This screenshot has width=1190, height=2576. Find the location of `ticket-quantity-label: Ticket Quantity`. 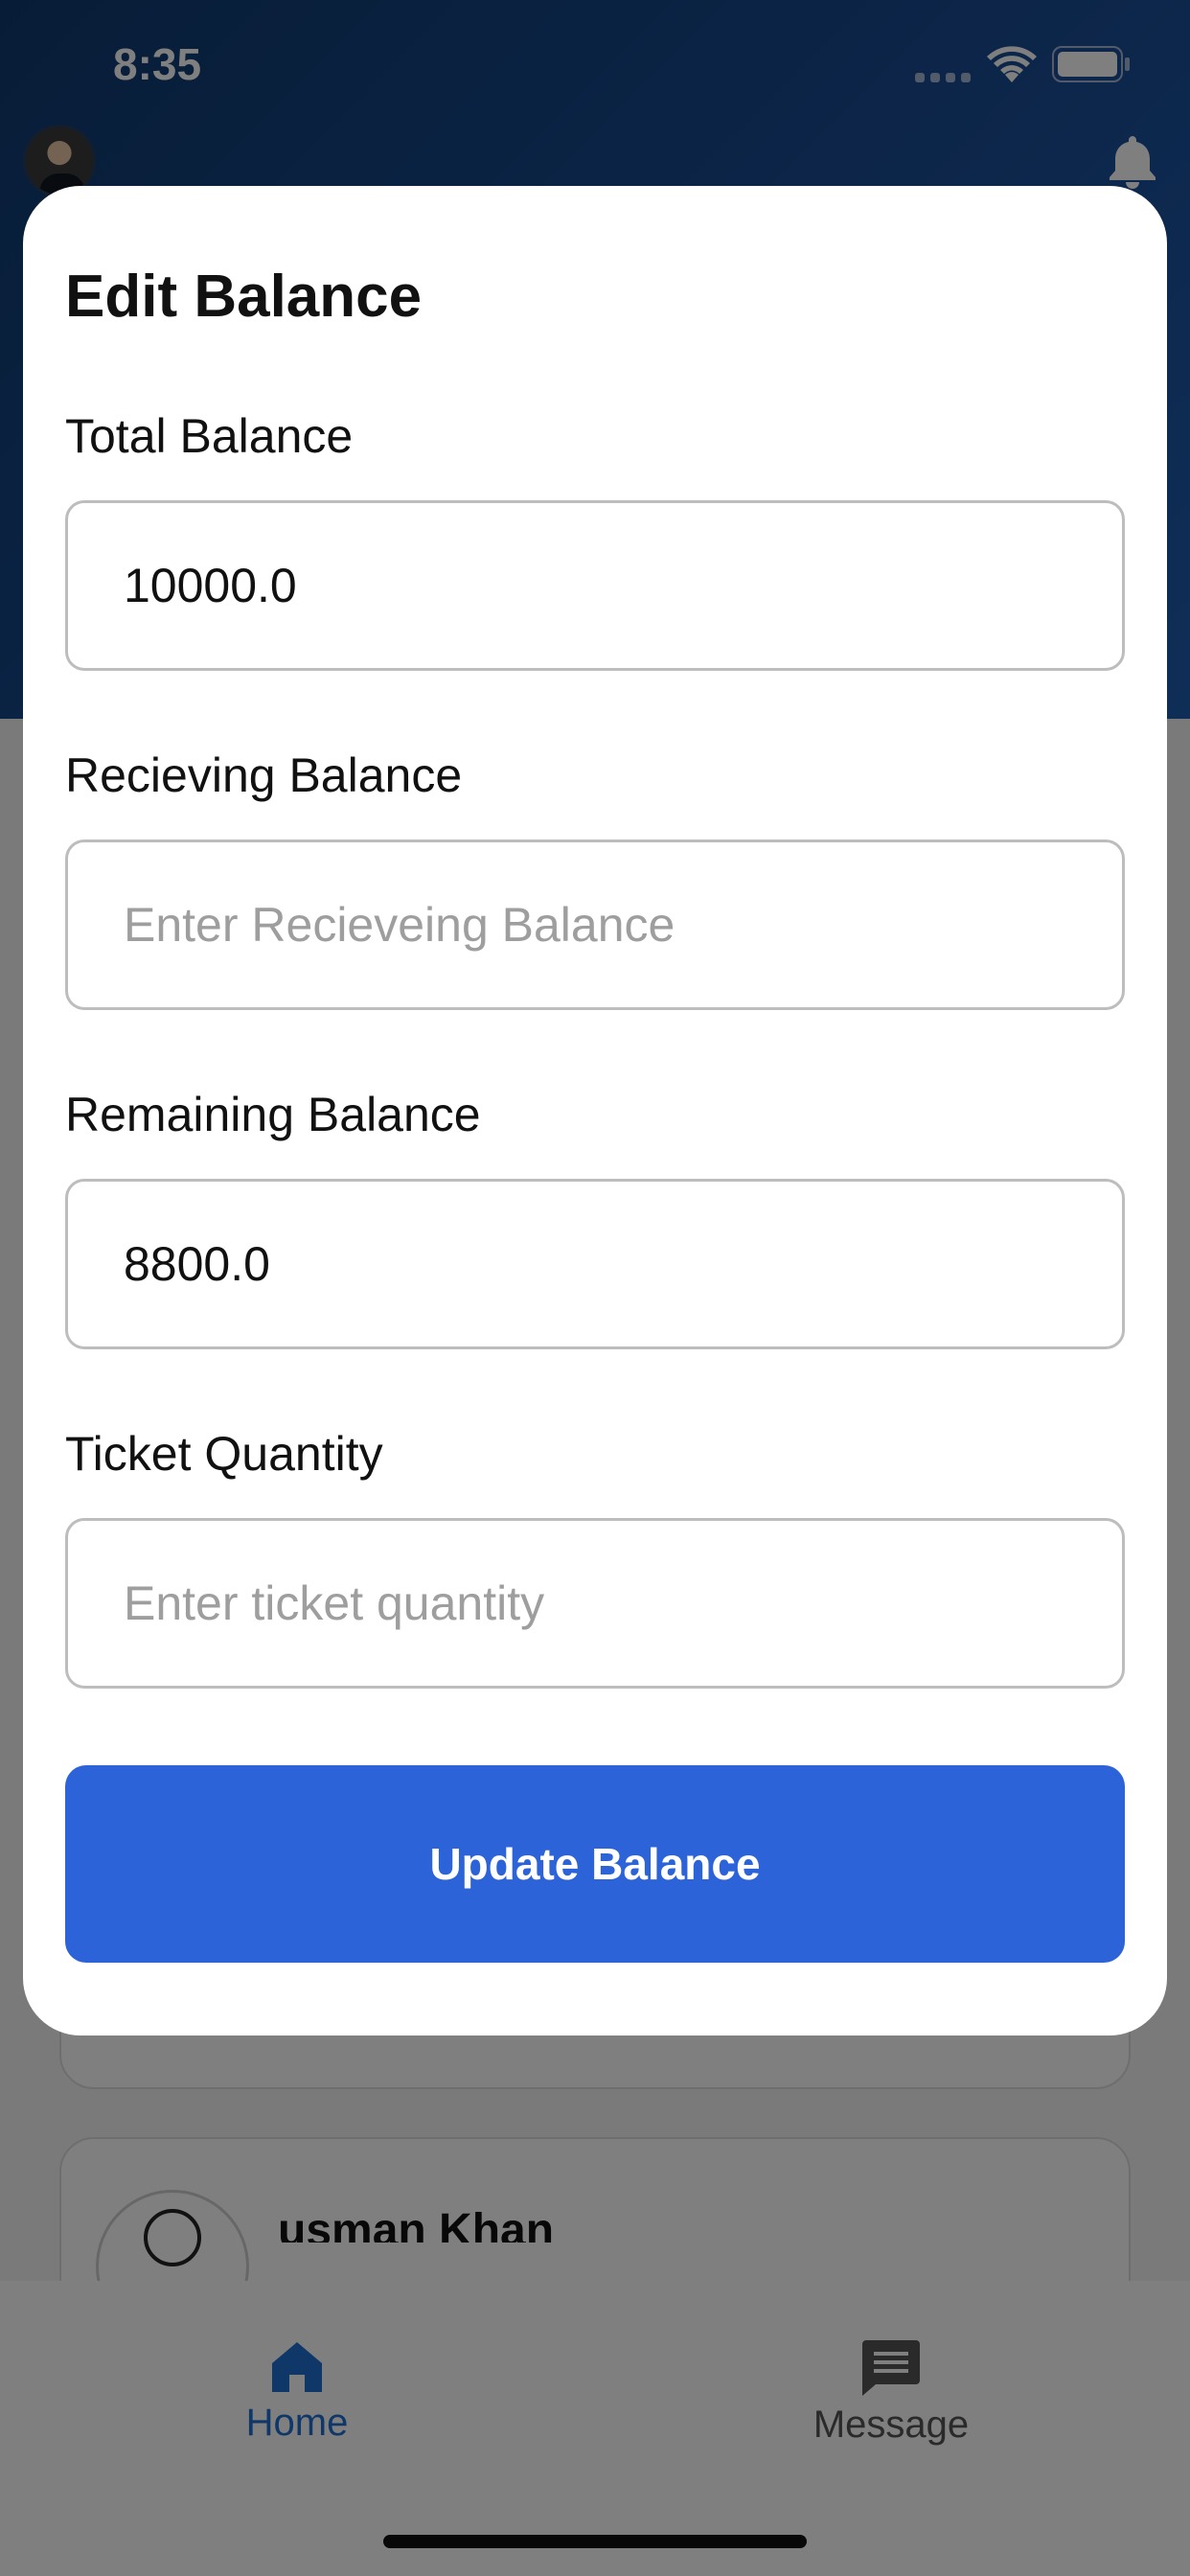

ticket-quantity-label: Ticket Quantity is located at coordinates (224, 1454).